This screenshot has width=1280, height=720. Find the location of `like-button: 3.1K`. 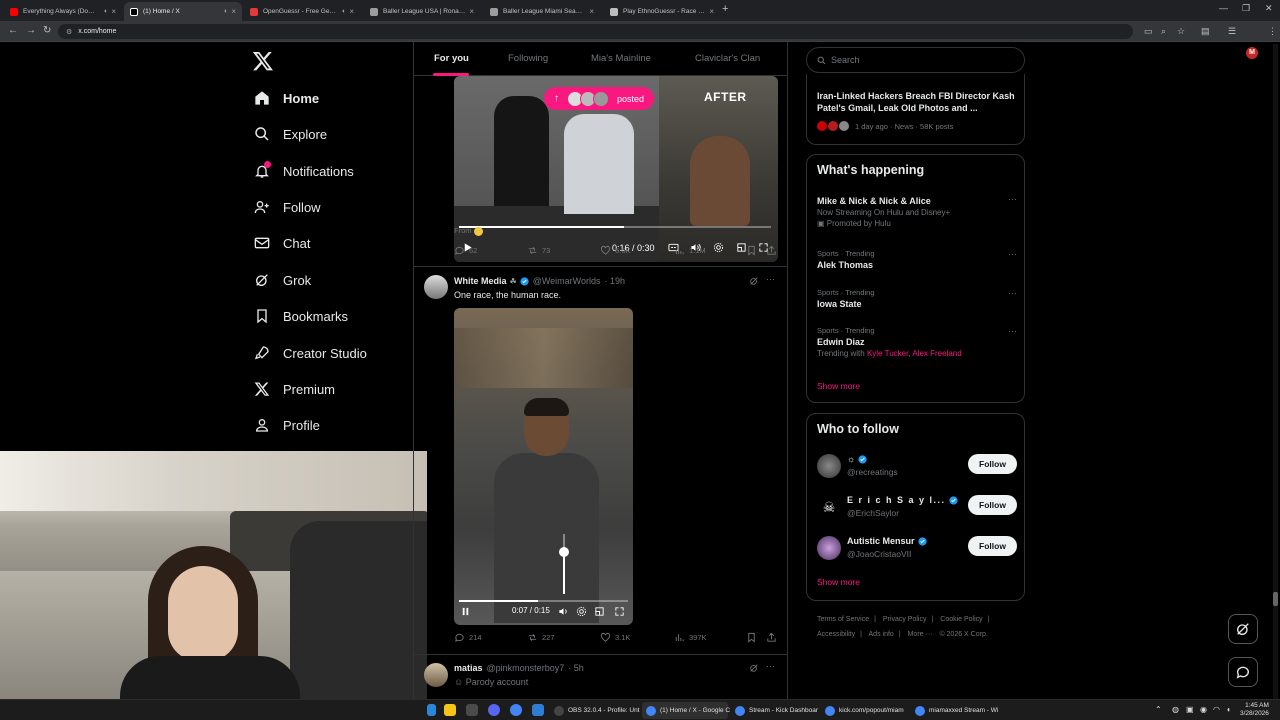

like-button: 3.1K is located at coordinates (615, 637).